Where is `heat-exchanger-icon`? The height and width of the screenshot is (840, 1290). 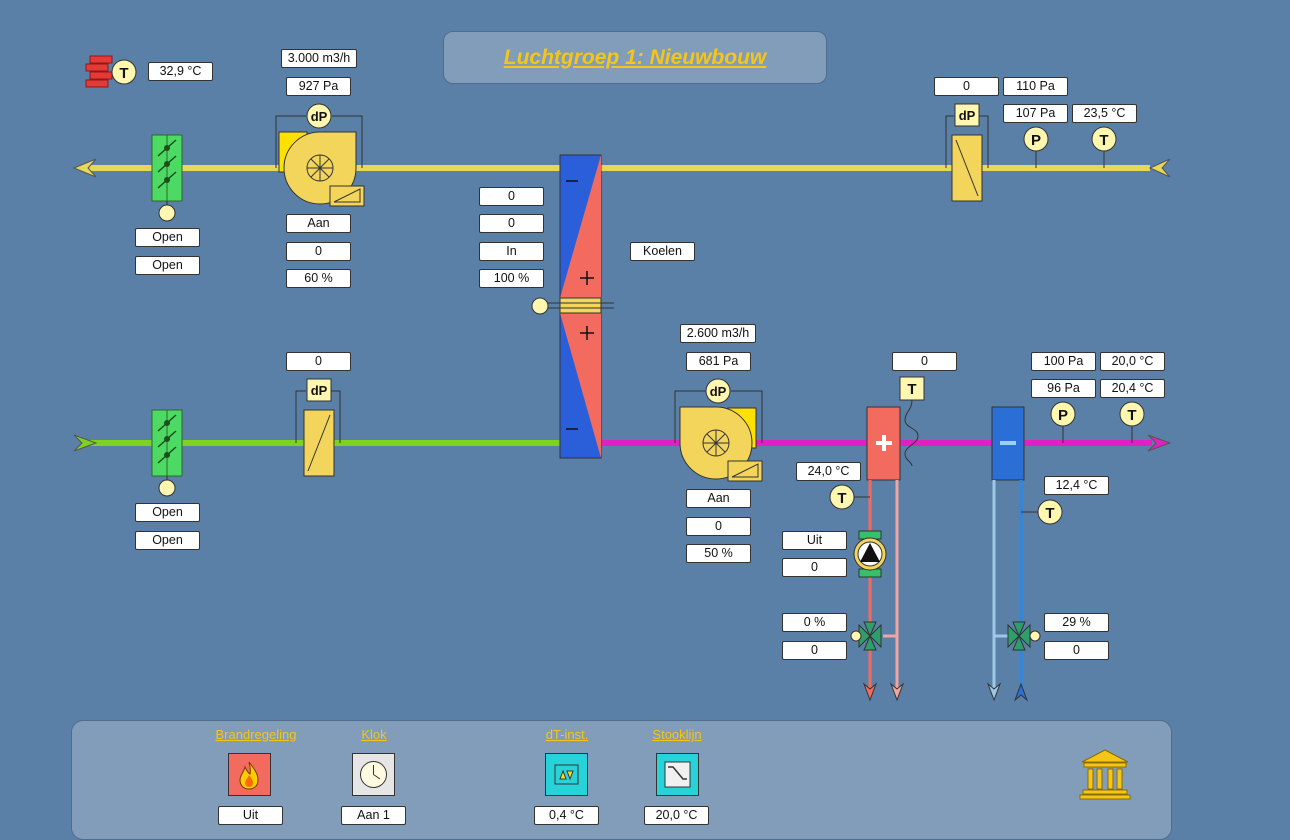 heat-exchanger-icon is located at coordinates (581, 306).